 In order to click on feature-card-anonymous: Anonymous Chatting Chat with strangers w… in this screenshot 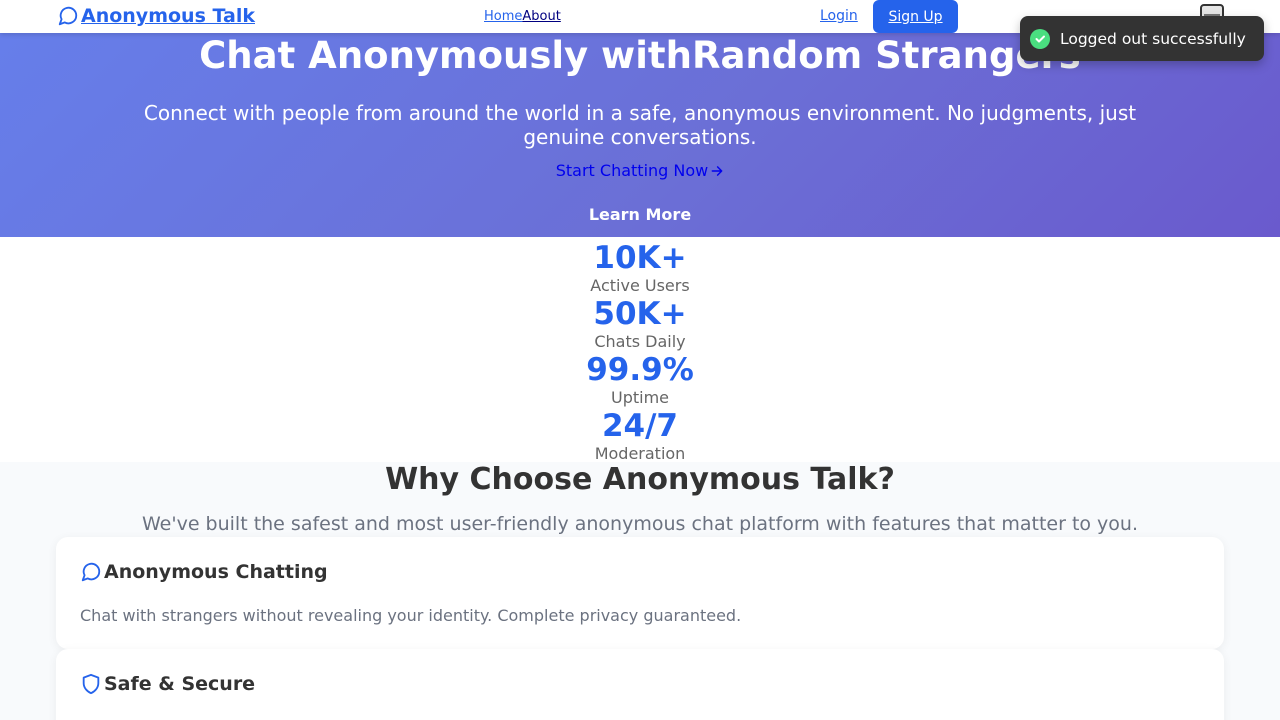, I will do `click(640, 593)`.